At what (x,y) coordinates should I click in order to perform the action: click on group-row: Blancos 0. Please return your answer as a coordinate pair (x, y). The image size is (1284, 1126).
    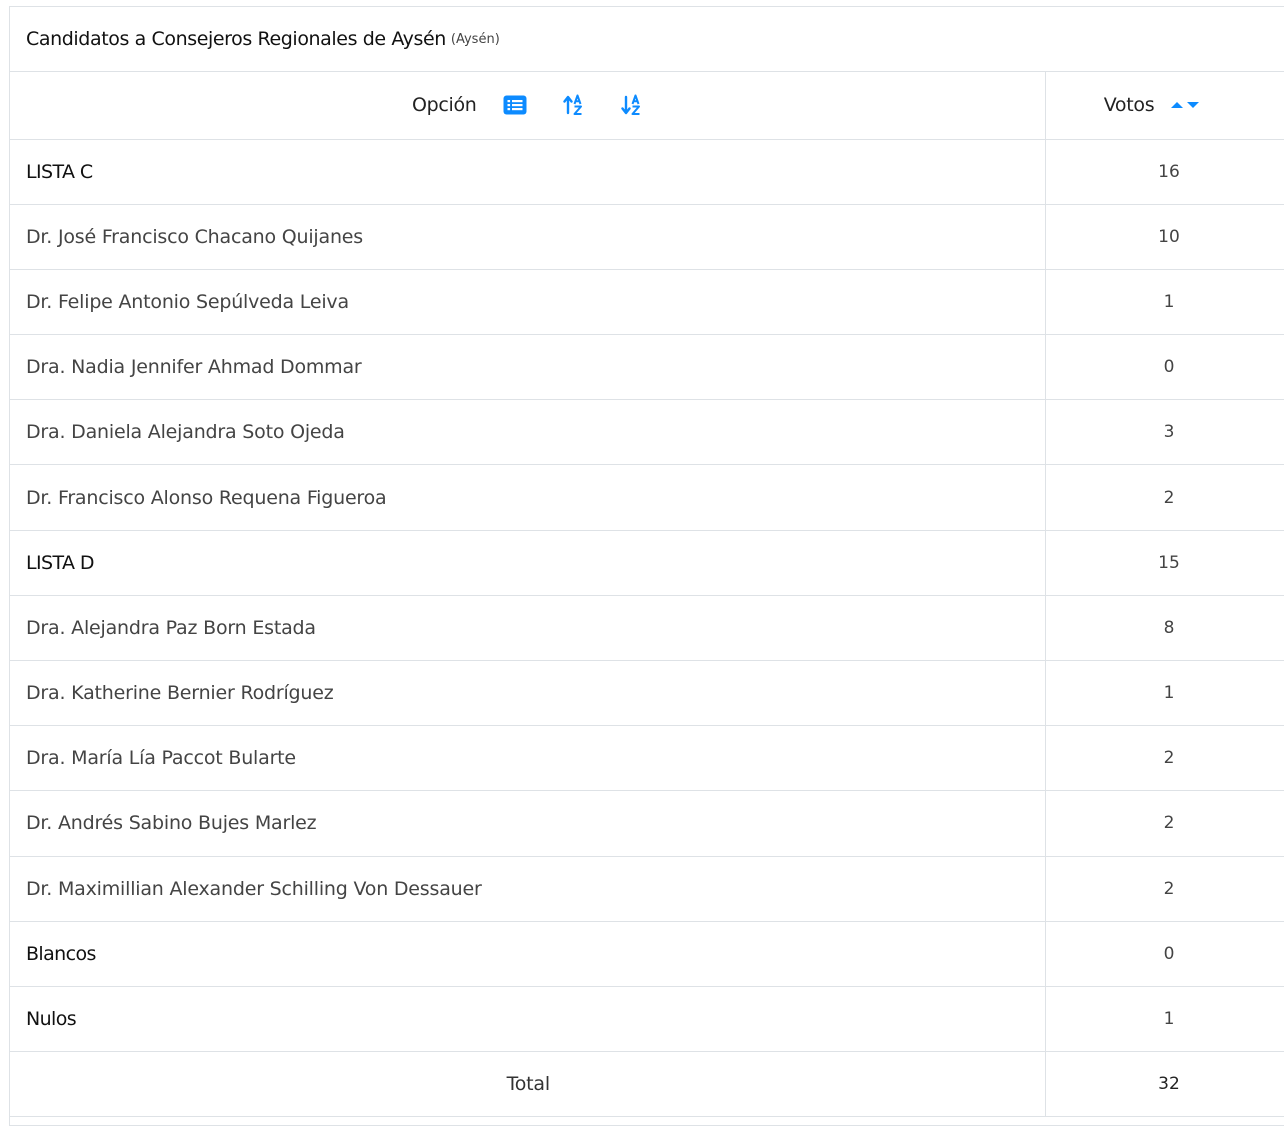
    Looking at the image, I should click on (647, 953).